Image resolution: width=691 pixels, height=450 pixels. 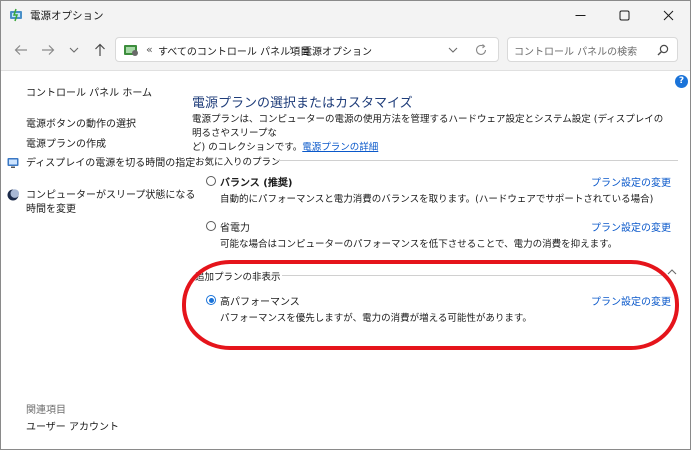 I want to click on forward-button, so click(x=48, y=50).